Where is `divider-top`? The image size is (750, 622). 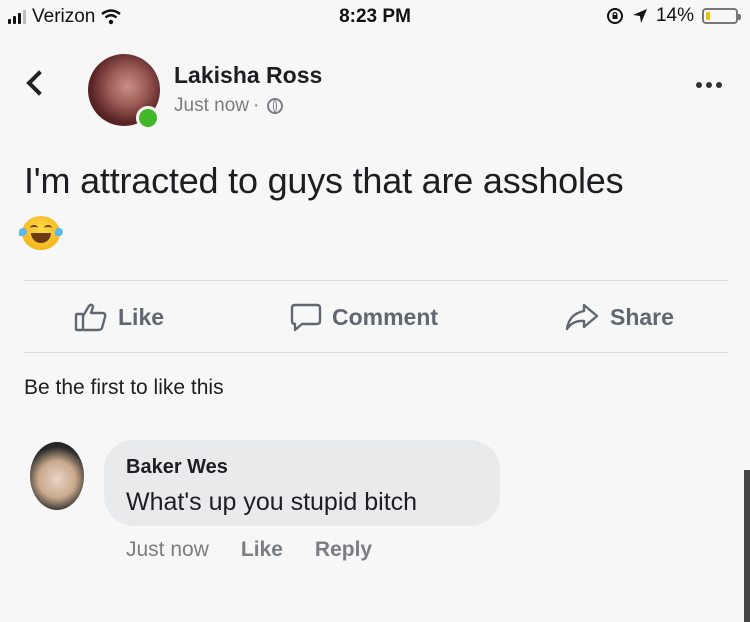
divider-top is located at coordinates (376, 280).